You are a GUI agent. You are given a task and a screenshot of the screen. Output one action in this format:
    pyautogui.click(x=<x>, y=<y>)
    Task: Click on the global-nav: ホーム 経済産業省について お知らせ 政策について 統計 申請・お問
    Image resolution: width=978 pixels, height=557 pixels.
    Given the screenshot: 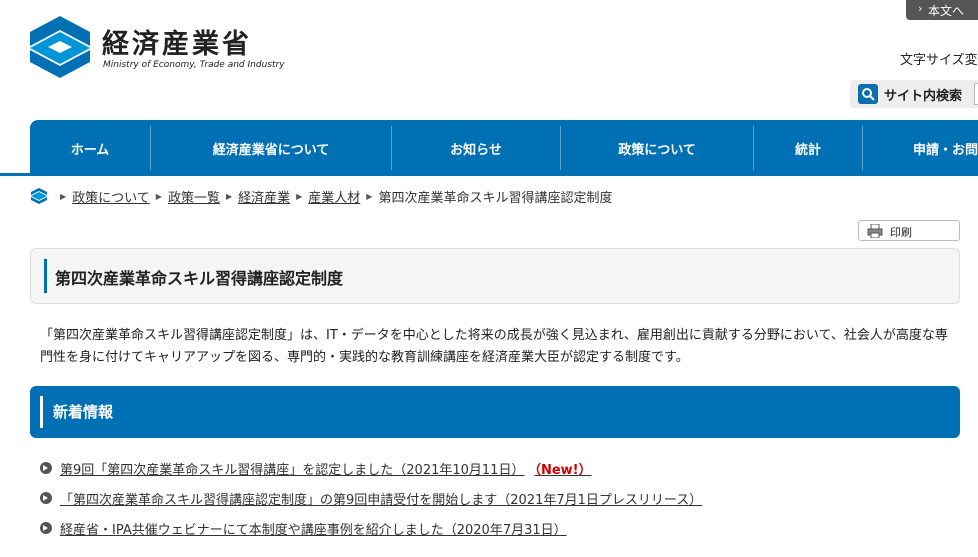 What is the action you would take?
    pyautogui.click(x=504, y=148)
    